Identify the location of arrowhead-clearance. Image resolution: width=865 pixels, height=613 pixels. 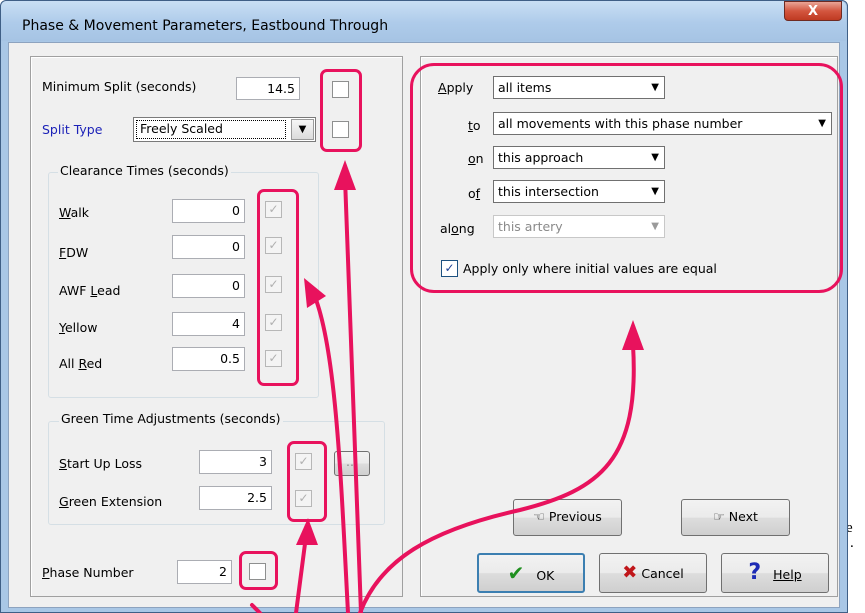
(315, 293).